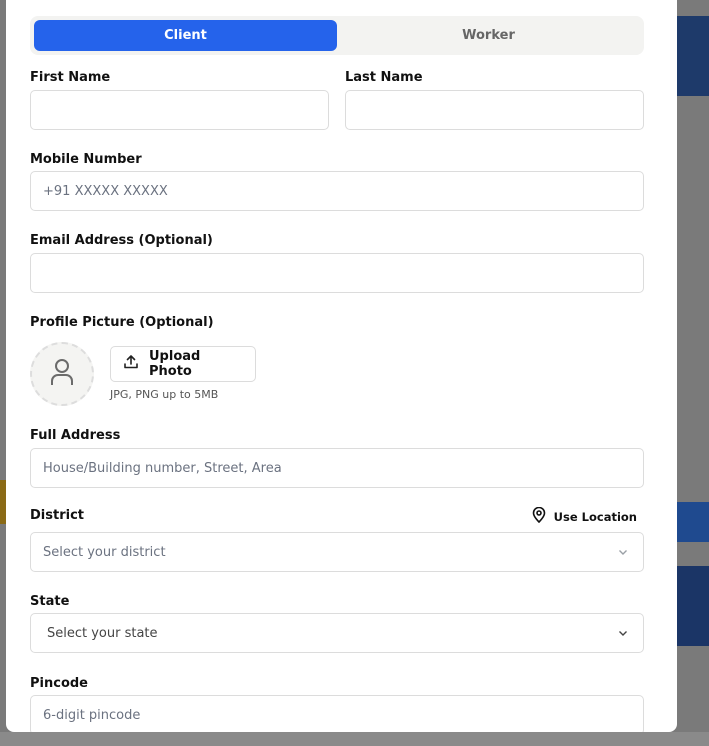 The image size is (709, 746). What do you see at coordinates (50, 601) in the screenshot?
I see `state-label: State` at bounding box center [50, 601].